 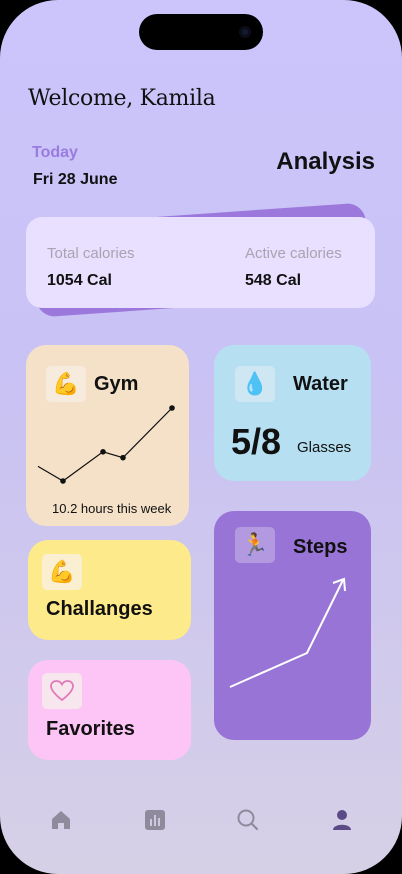 What do you see at coordinates (75, 179) in the screenshot?
I see `date-label: Fri 28 June` at bounding box center [75, 179].